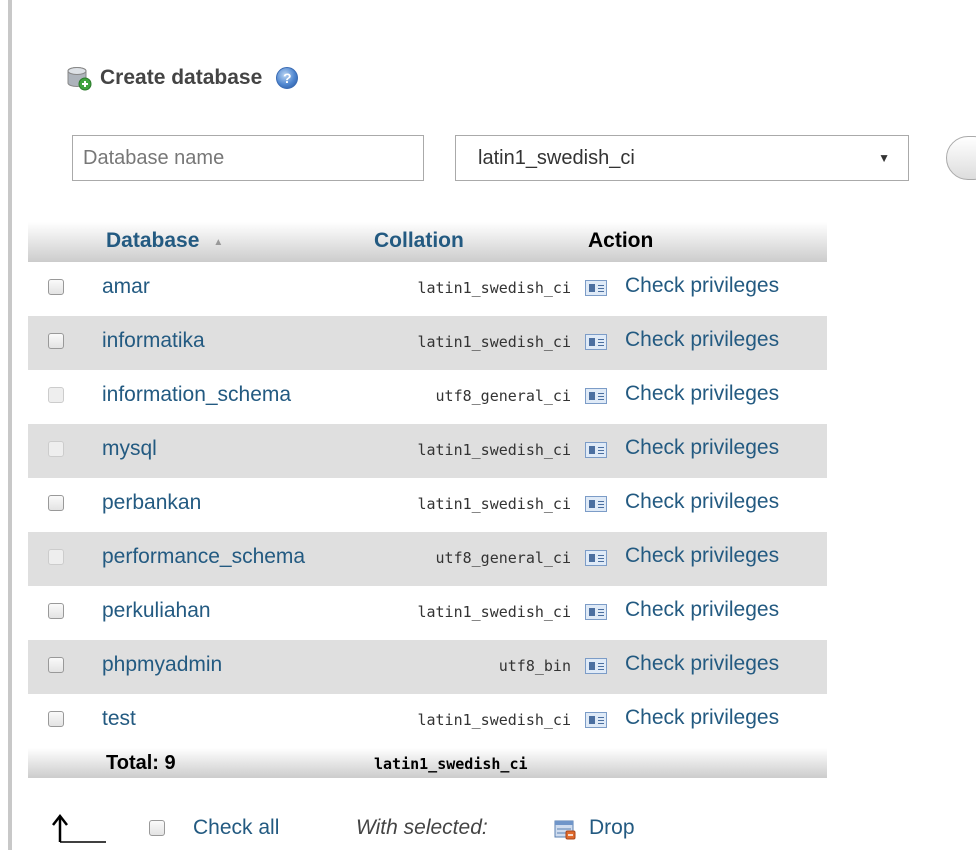  Describe the element at coordinates (419, 241) in the screenshot. I see `column-header-collation: Collation` at that location.